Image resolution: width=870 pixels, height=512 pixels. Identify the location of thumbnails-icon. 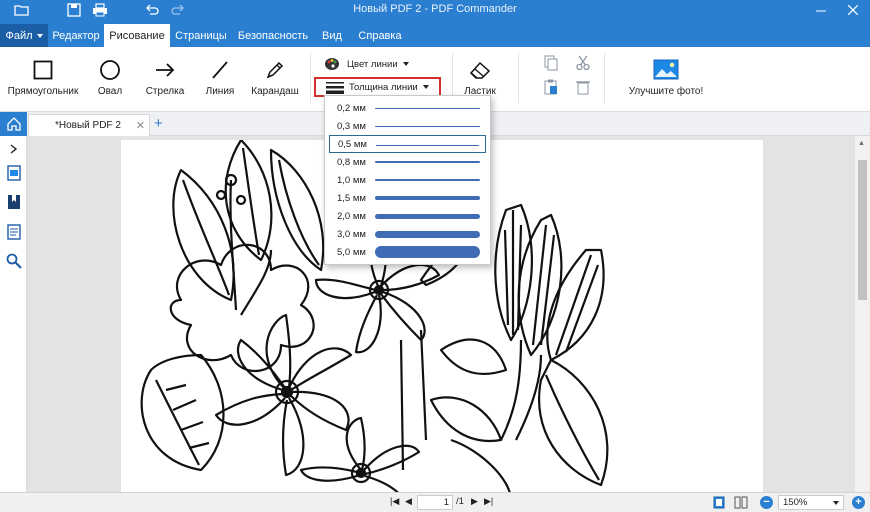
(13, 172).